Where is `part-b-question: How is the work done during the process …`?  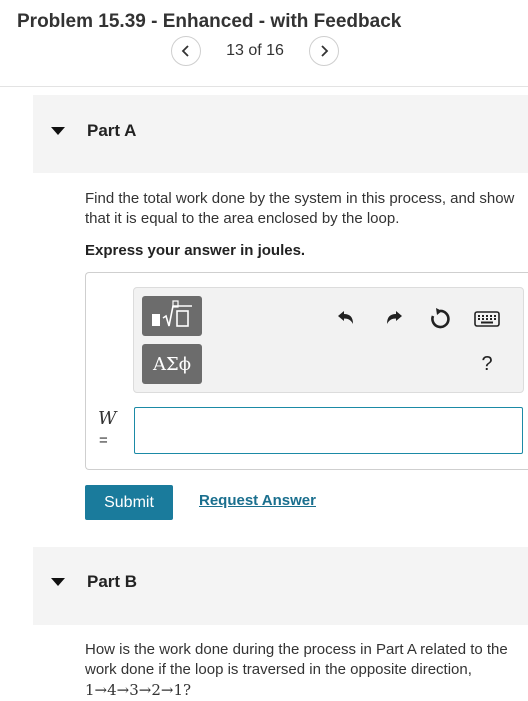 part-b-question: How is the work done during the process … is located at coordinates (305, 670).